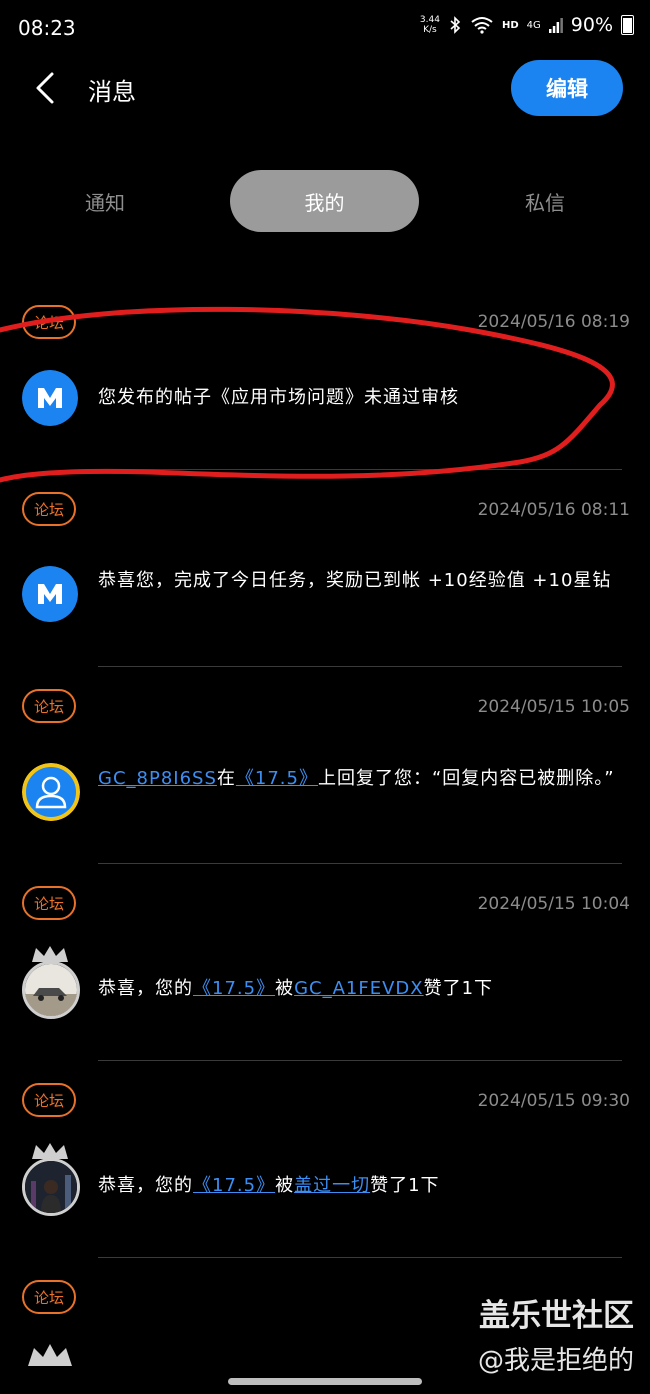 Image resolution: width=650 pixels, height=1394 pixels. Describe the element at coordinates (567, 88) in the screenshot. I see `edit-button: 编辑` at that location.